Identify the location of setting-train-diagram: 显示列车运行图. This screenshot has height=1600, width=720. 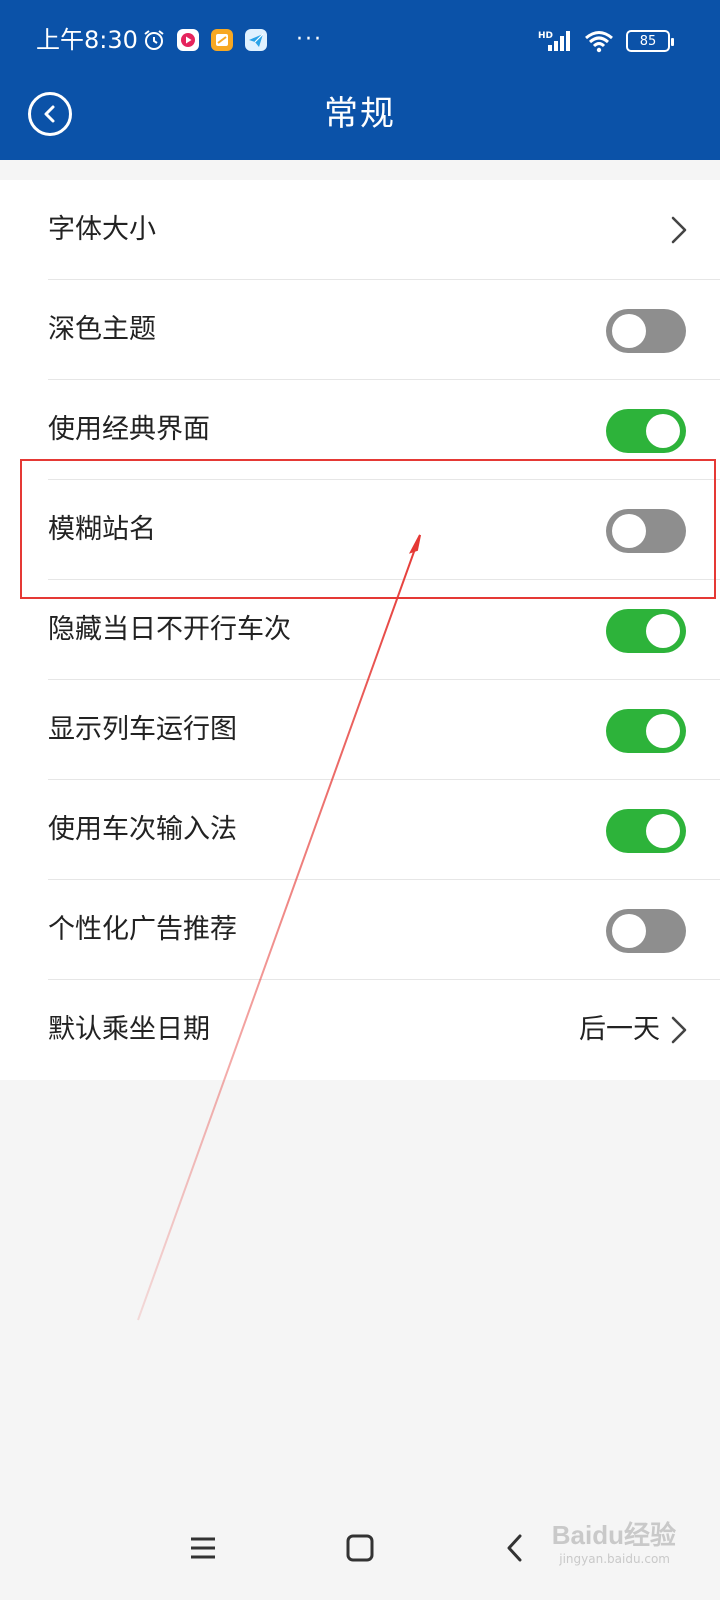
(384, 730).